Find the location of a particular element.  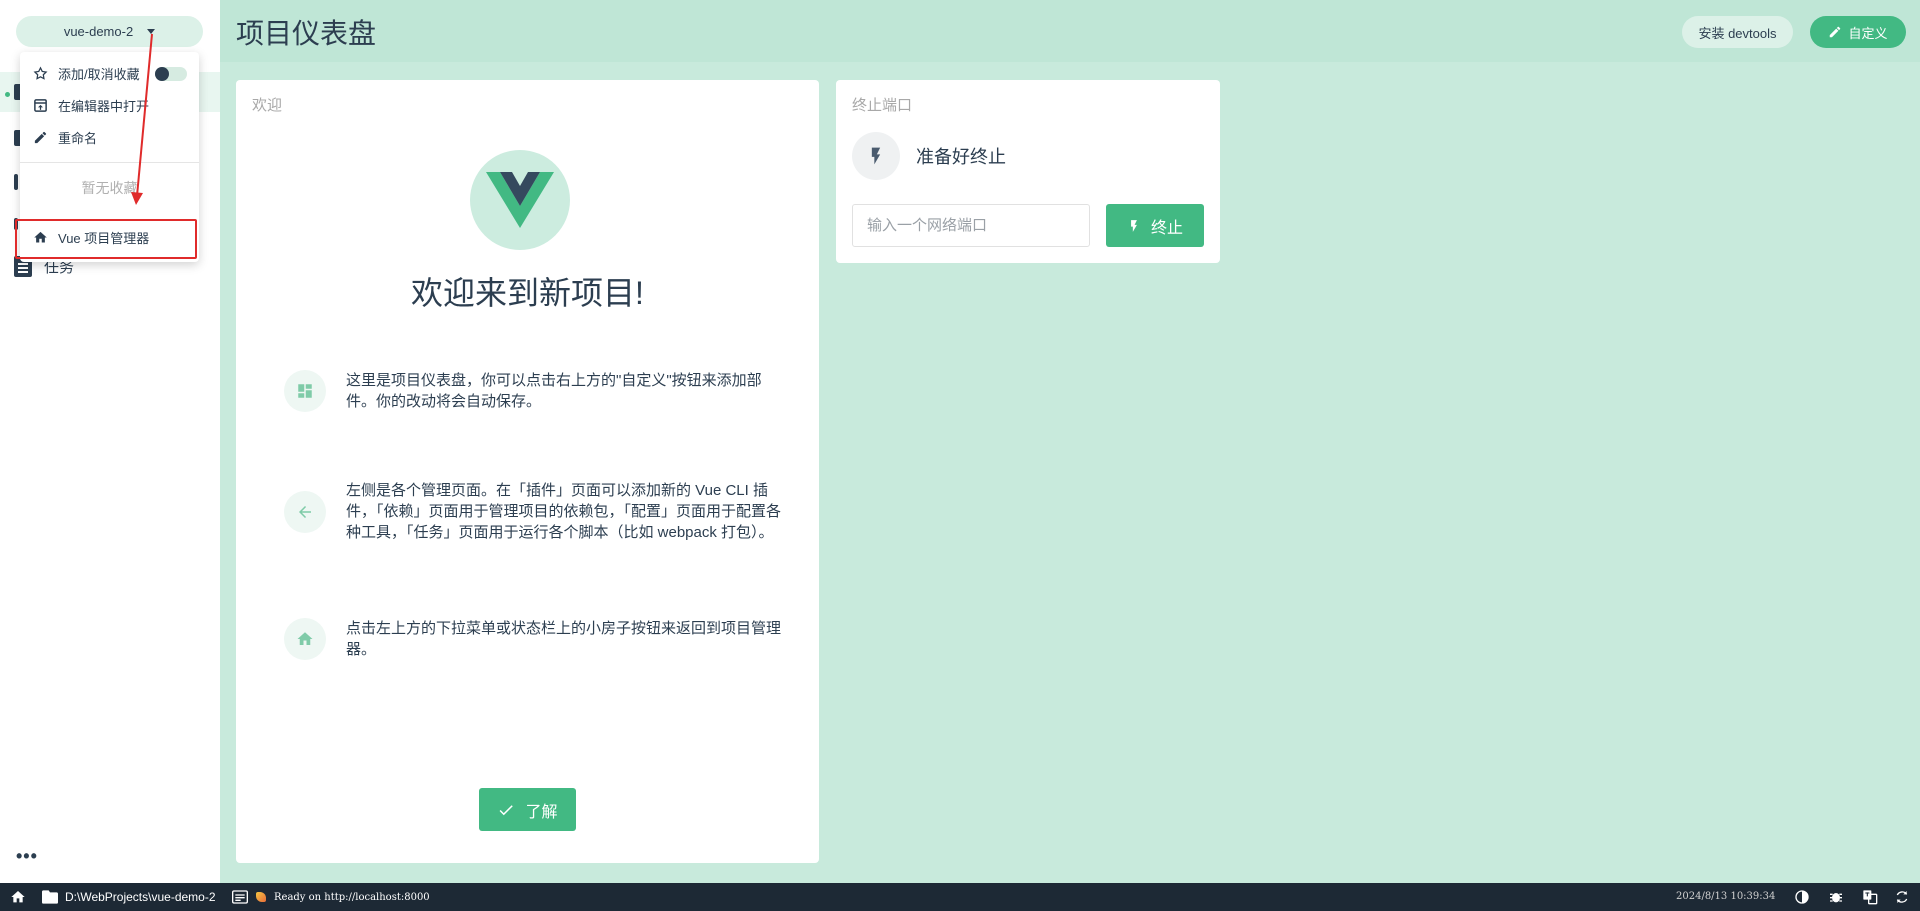

customize-button: 自定义 is located at coordinates (1858, 32).